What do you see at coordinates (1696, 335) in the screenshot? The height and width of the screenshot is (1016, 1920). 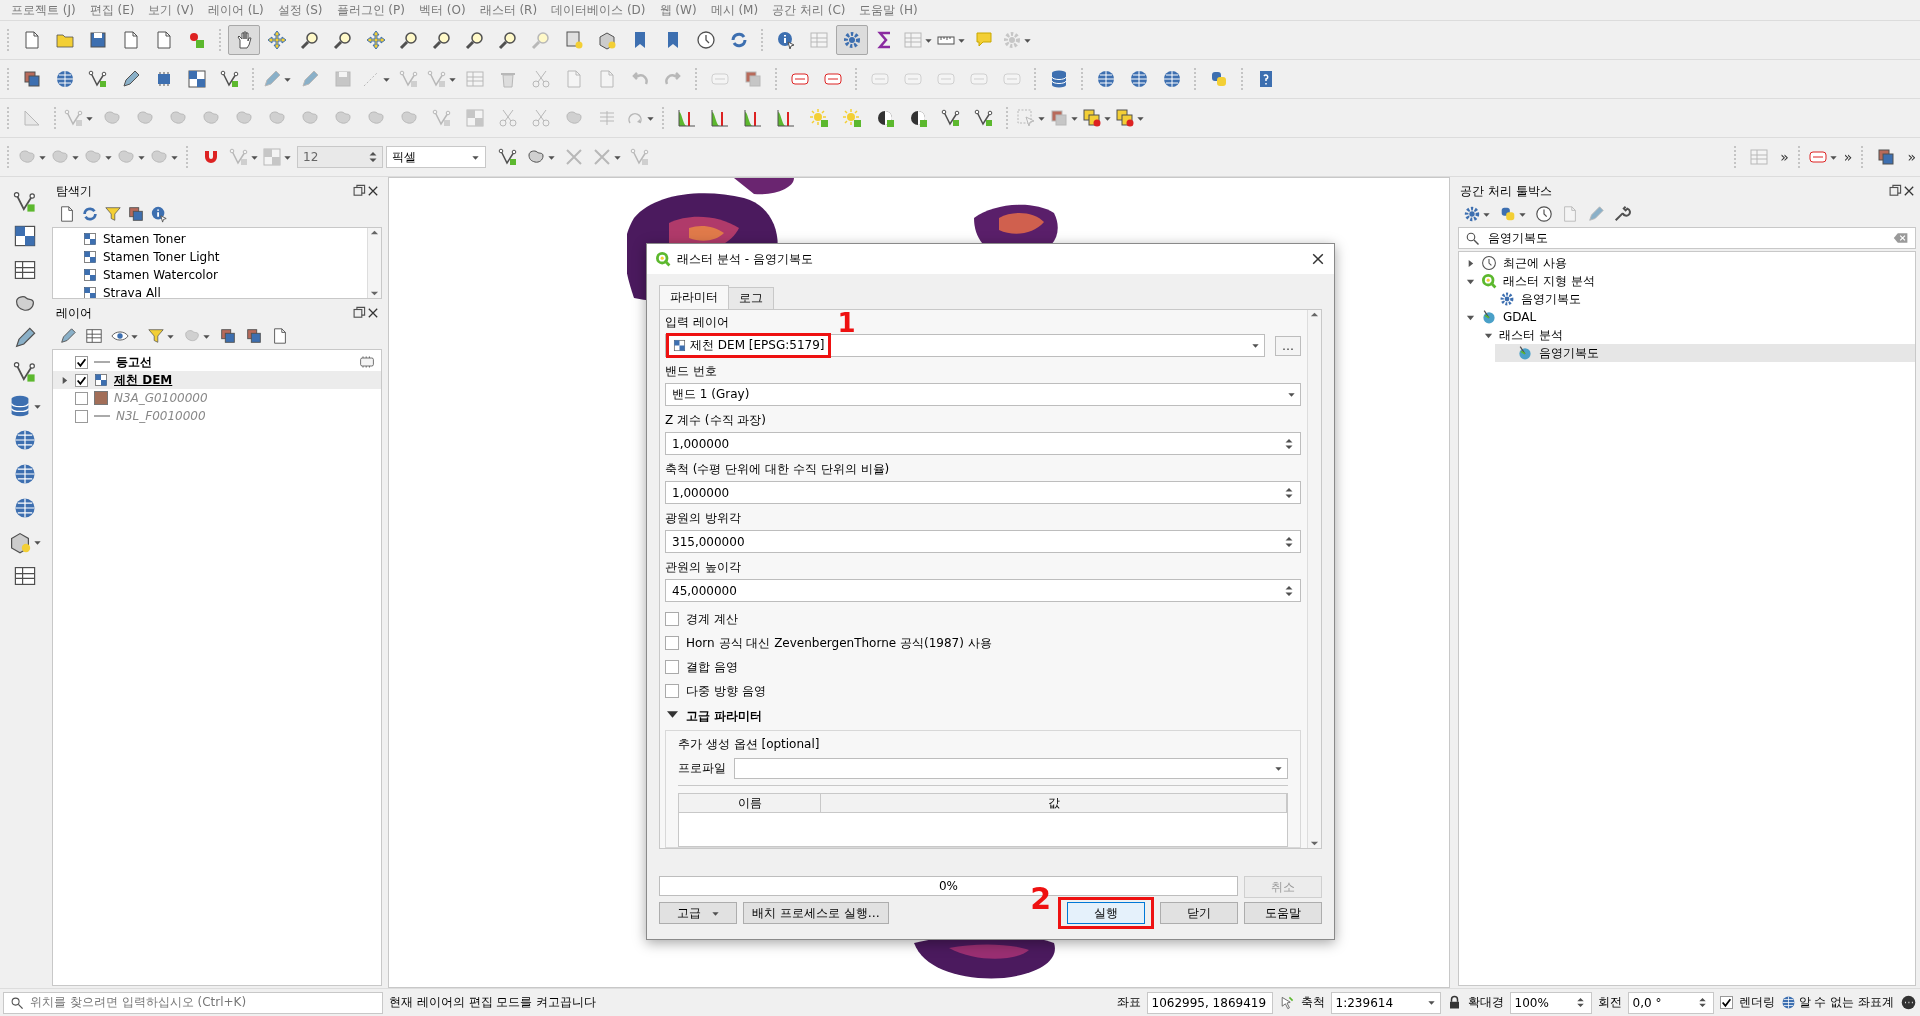 I see `tree-item: 래스터 분석` at bounding box center [1696, 335].